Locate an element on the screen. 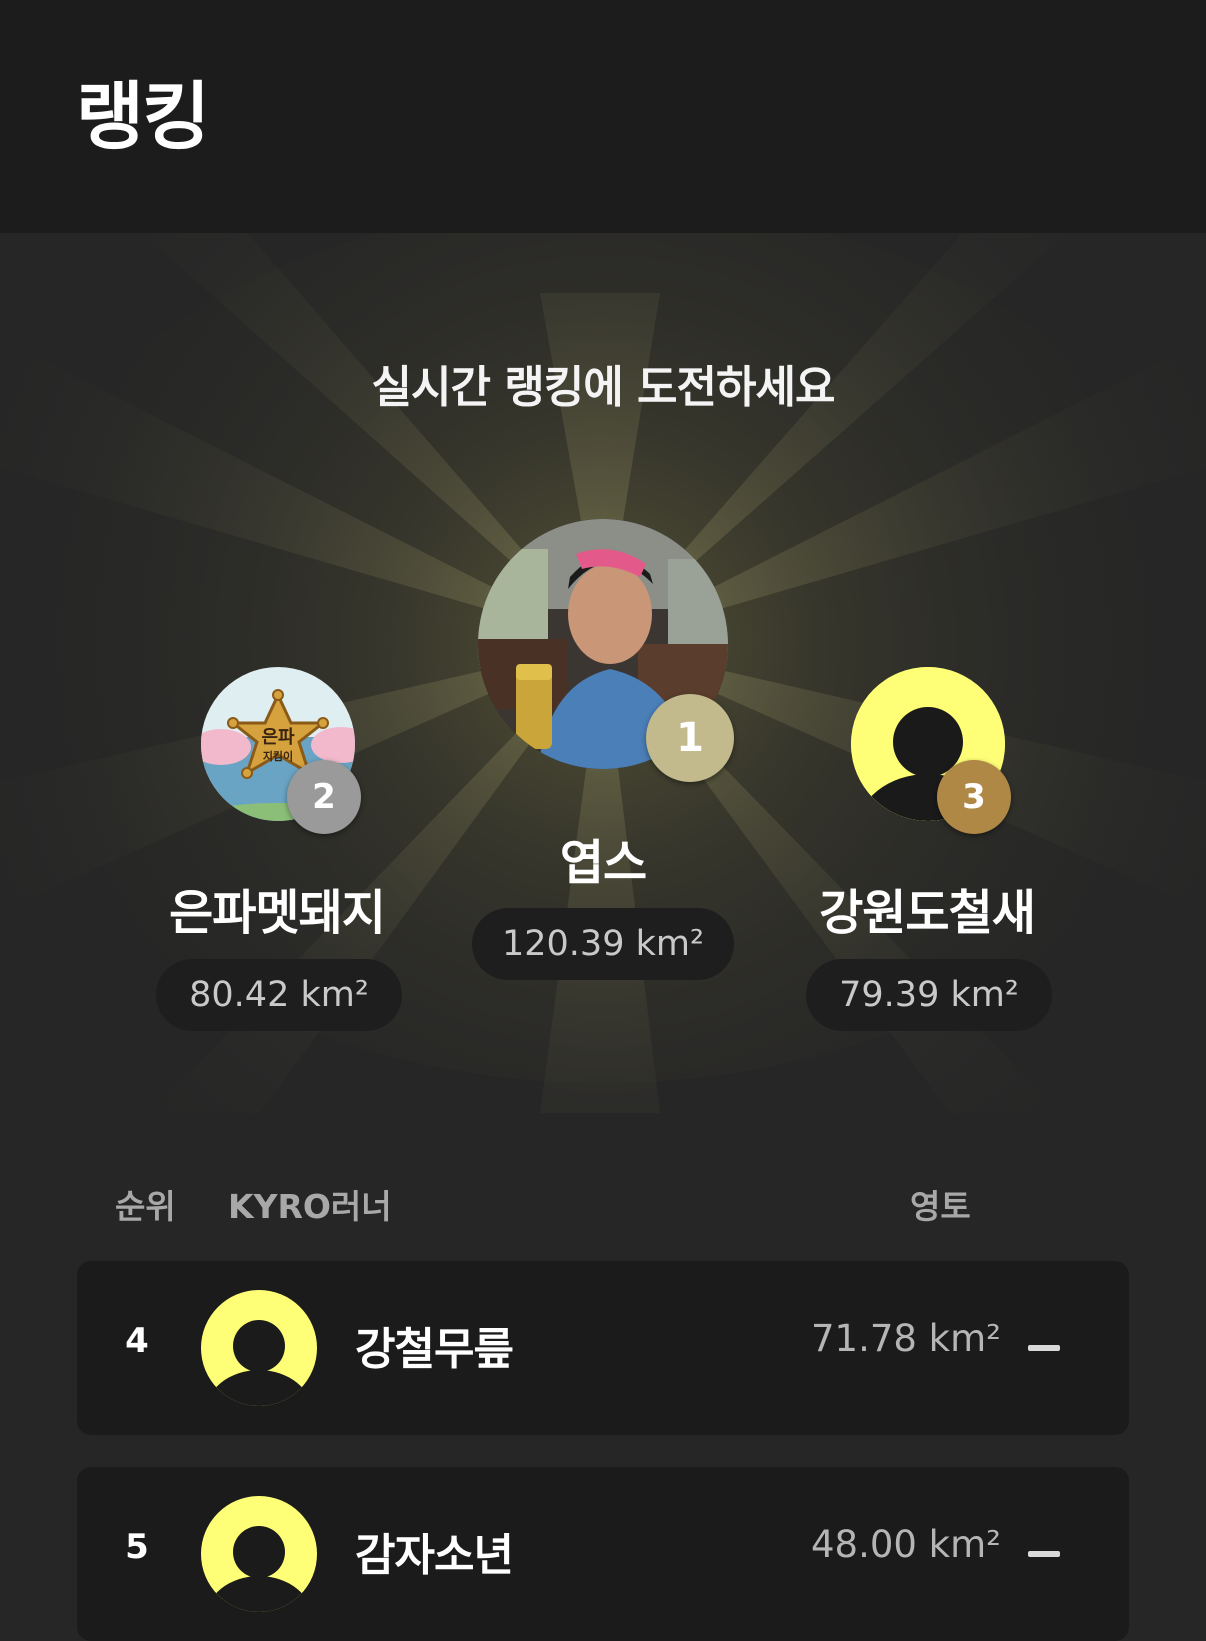 The height and width of the screenshot is (1641, 1206). column-header-rank: 순위 is located at coordinates (145, 1206).